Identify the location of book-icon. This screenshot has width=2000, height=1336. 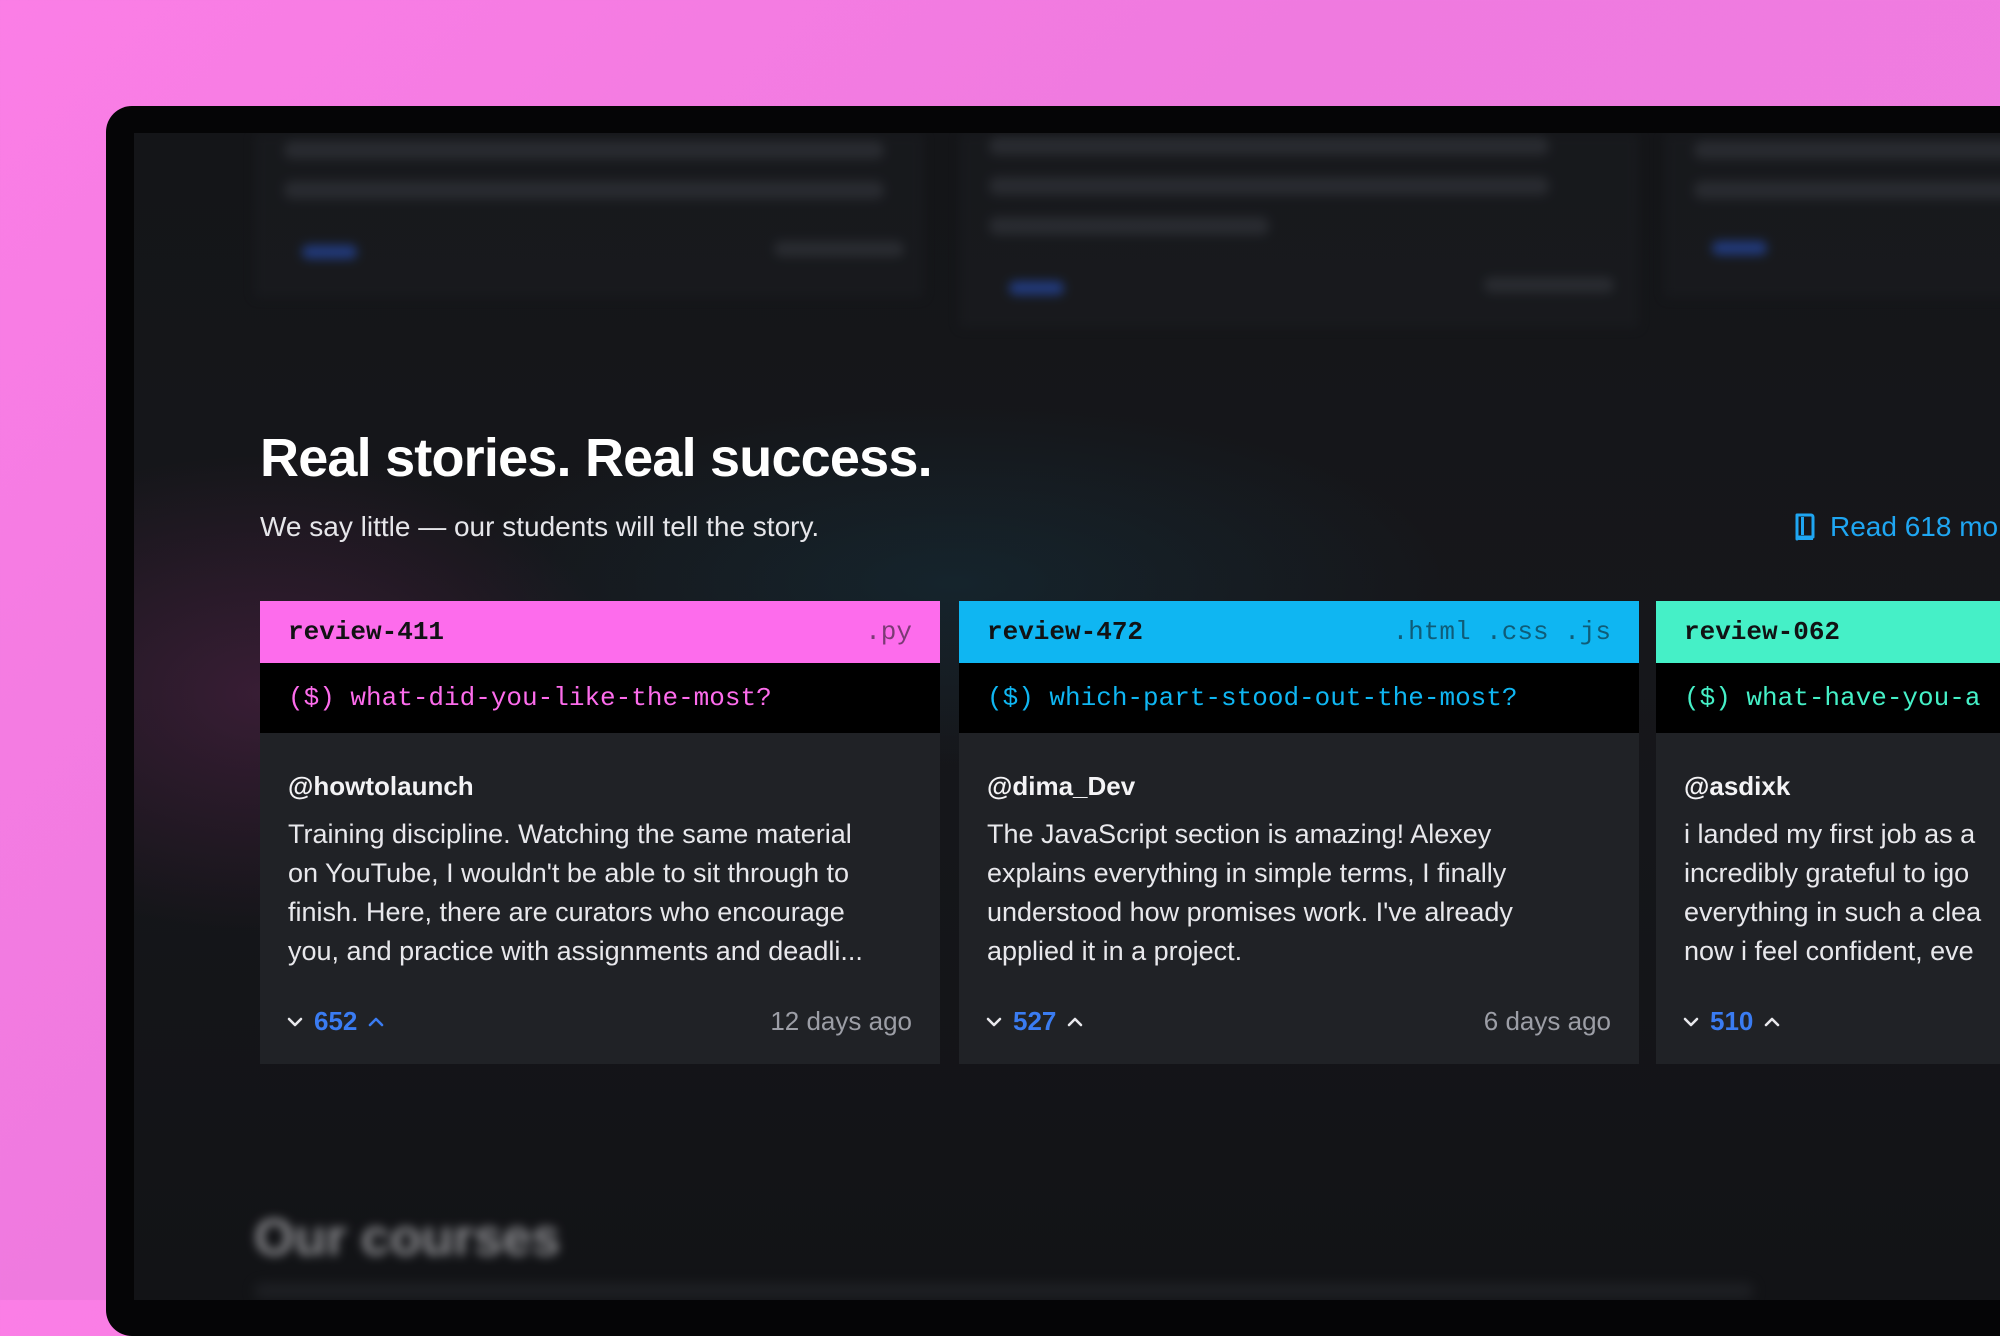
(1805, 527).